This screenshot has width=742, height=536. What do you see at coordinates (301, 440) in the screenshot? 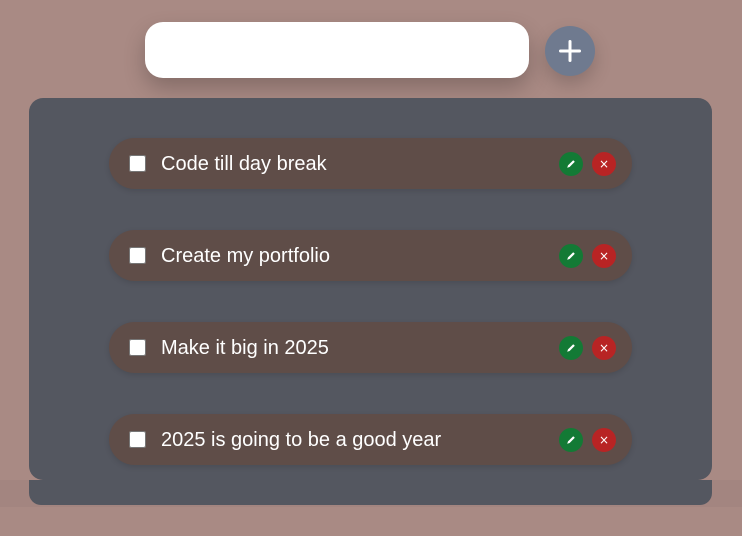
I see `task-text: 2025 is going to be a good year` at bounding box center [301, 440].